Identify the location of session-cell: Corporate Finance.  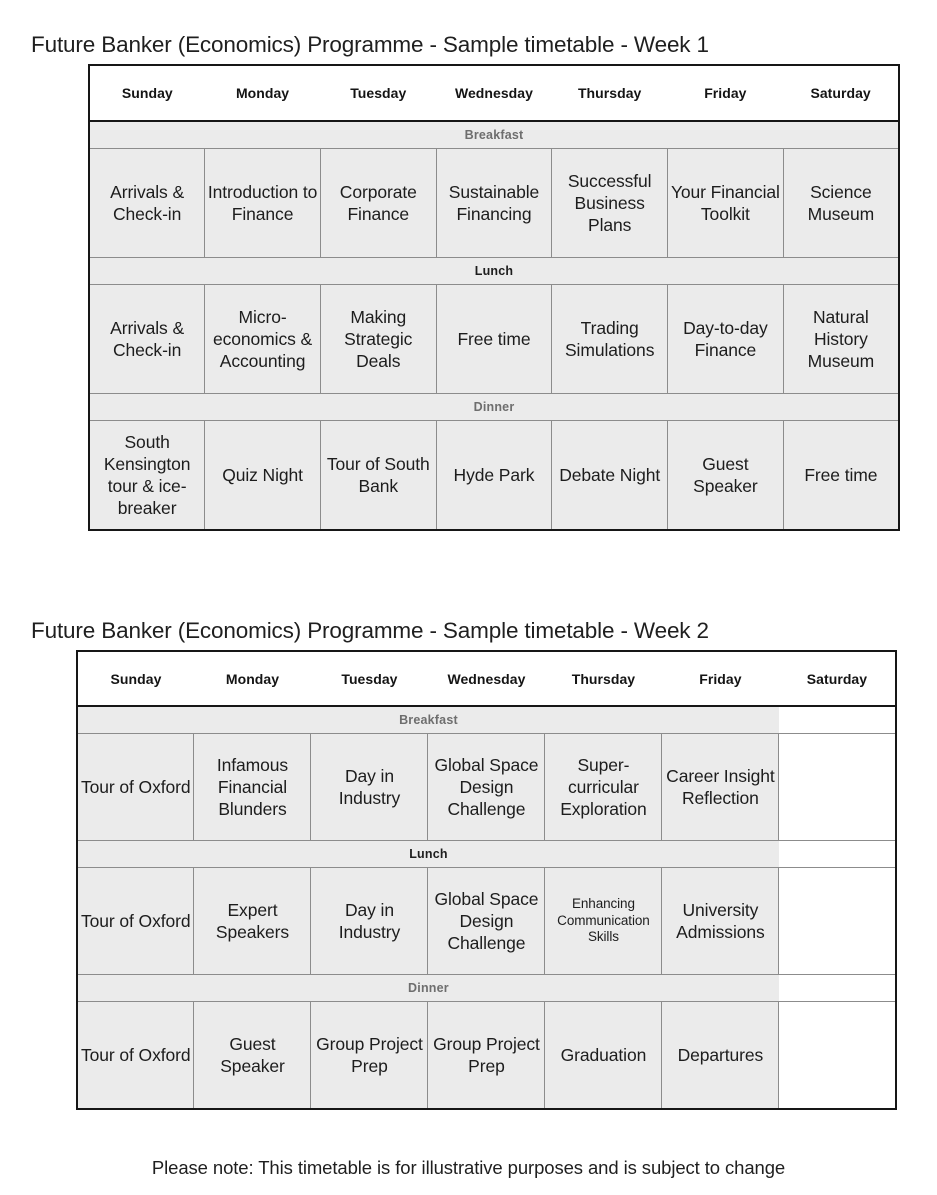
(378, 203).